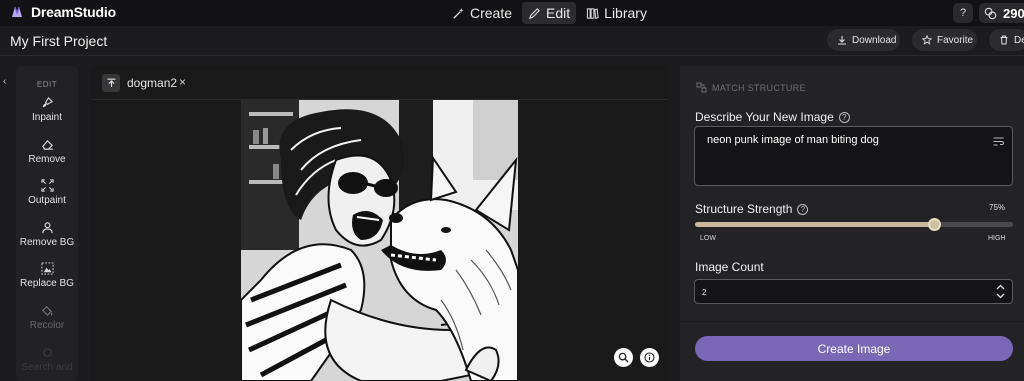  I want to click on strength-label: Structure Strength ?, so click(752, 209).